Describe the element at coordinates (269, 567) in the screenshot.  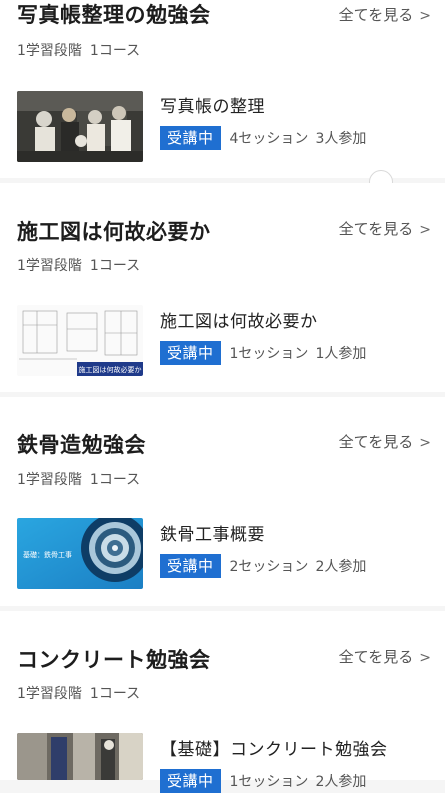
I see `session-count: 2セッション` at that location.